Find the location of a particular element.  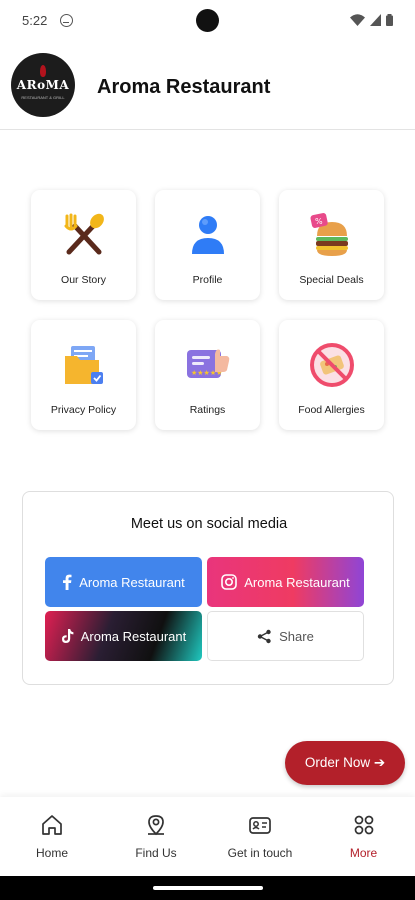

social-title: Meet us on social media is located at coordinates (209, 524).